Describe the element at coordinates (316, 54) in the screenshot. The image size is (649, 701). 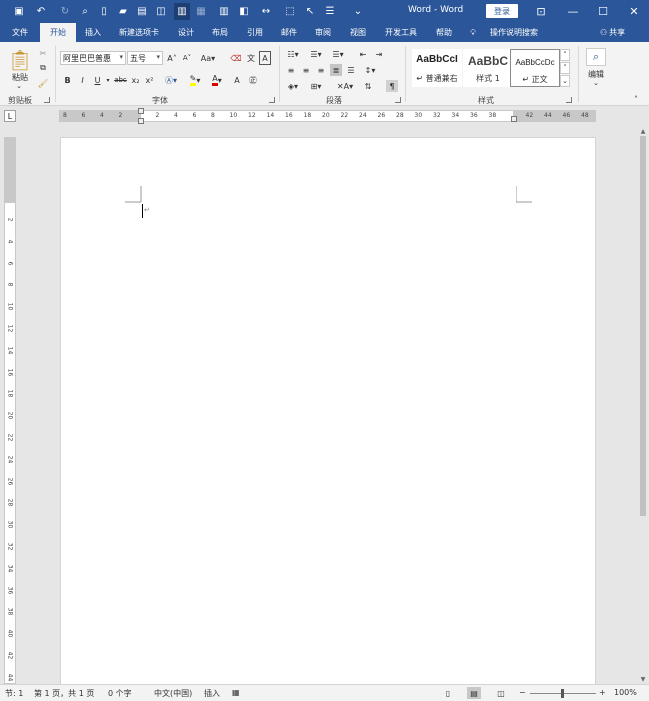
I see `numbering-icon: ☰▾` at that location.